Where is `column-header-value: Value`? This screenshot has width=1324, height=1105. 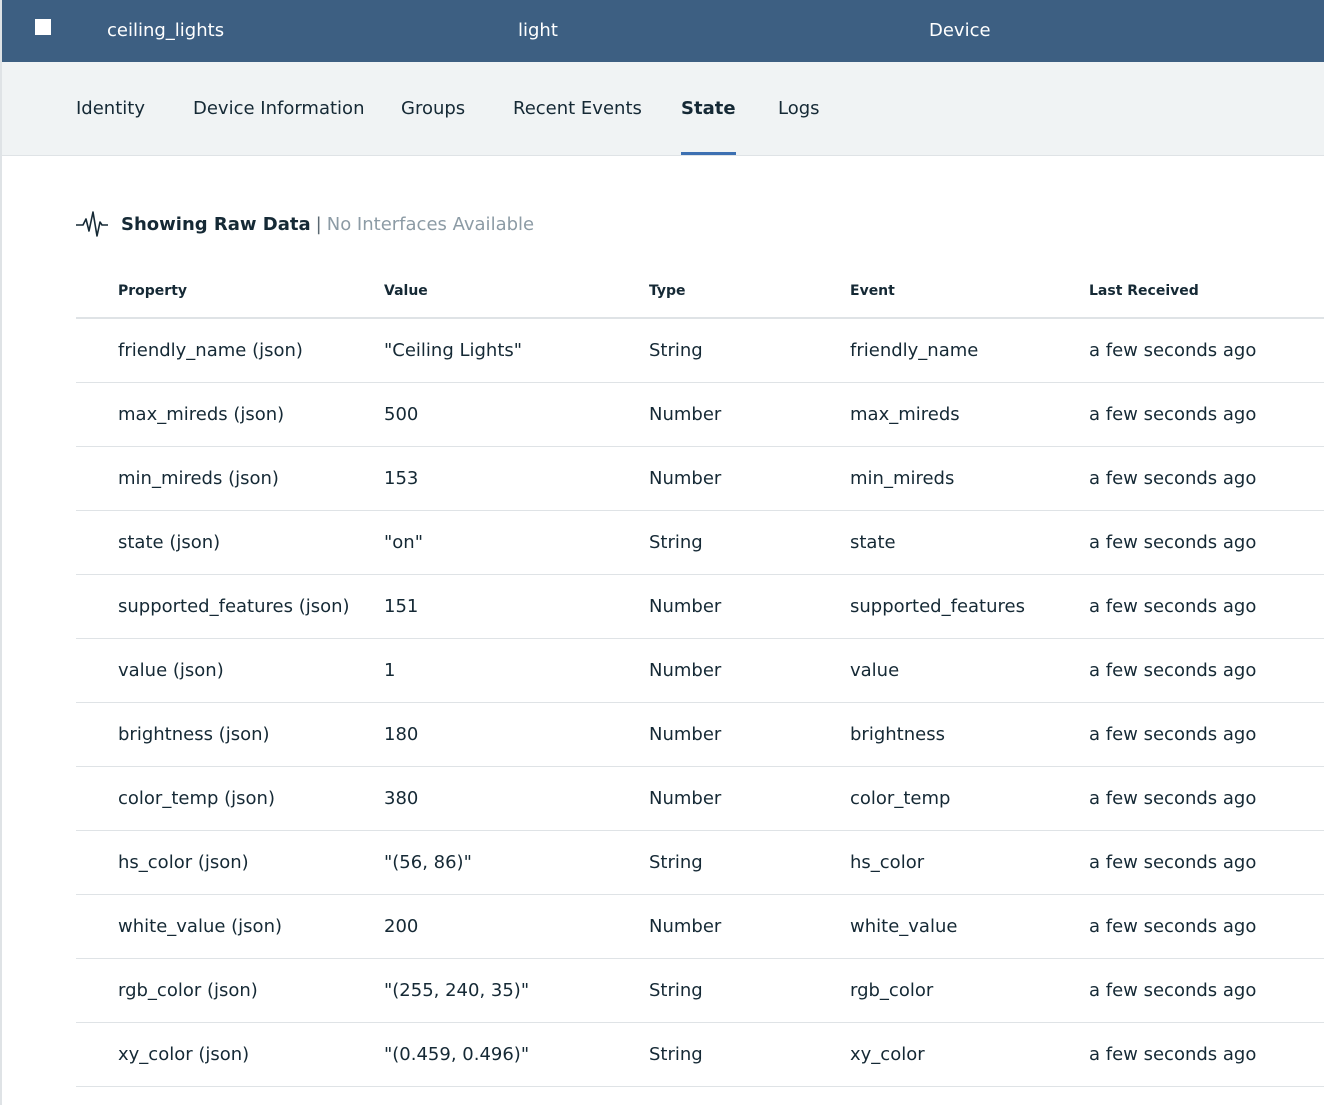
column-header-value: Value is located at coordinates (406, 291).